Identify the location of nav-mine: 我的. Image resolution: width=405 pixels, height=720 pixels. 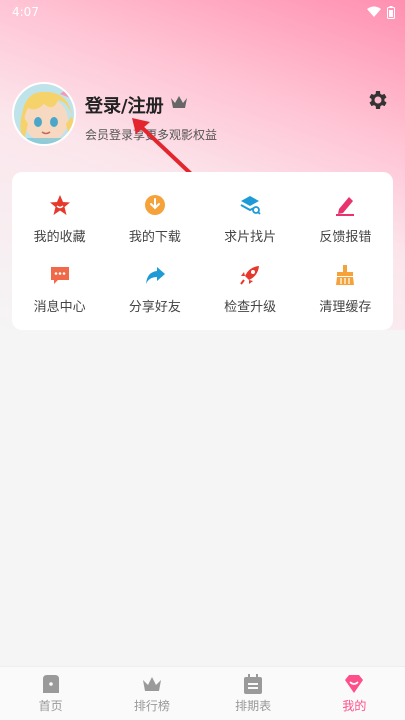
(354, 693).